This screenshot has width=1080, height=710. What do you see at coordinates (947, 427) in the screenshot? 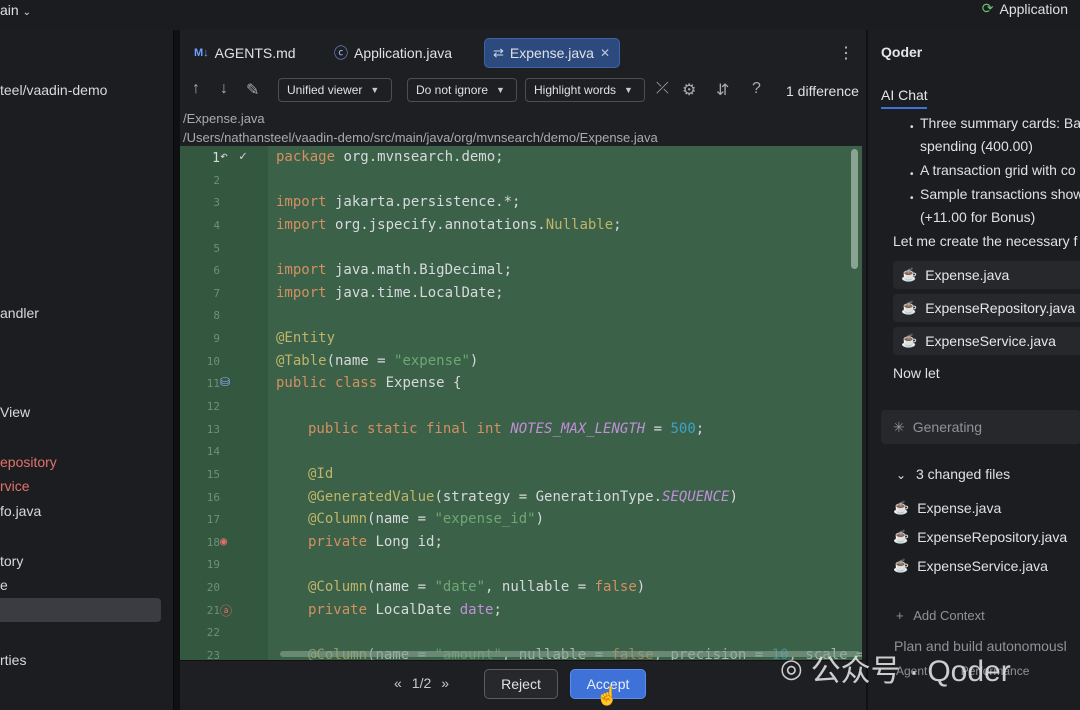
I see `generating-label: Generating` at bounding box center [947, 427].